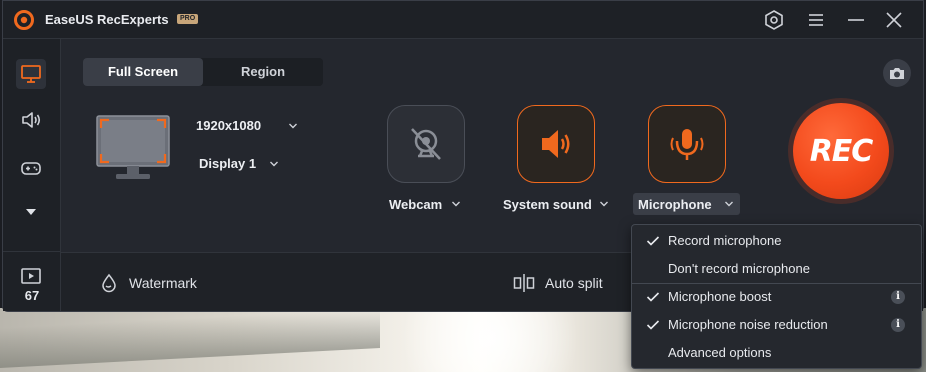 This screenshot has width=926, height=372. What do you see at coordinates (143, 72) in the screenshot?
I see `tab-full-screen: Full Screen` at bounding box center [143, 72].